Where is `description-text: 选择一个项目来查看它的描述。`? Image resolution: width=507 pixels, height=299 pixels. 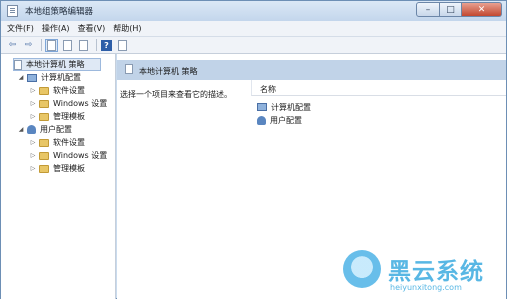 description-text: 选择一个项目来查看它的描述。 is located at coordinates (176, 94).